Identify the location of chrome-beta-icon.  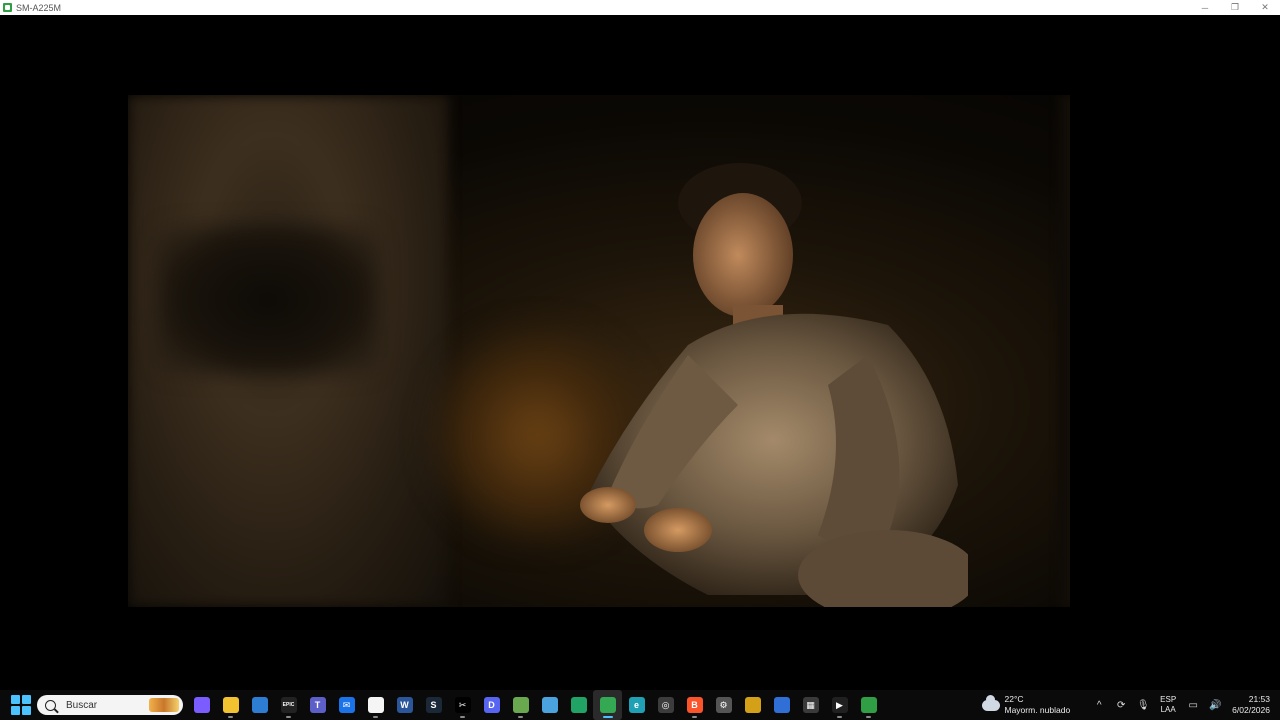
(752, 705).